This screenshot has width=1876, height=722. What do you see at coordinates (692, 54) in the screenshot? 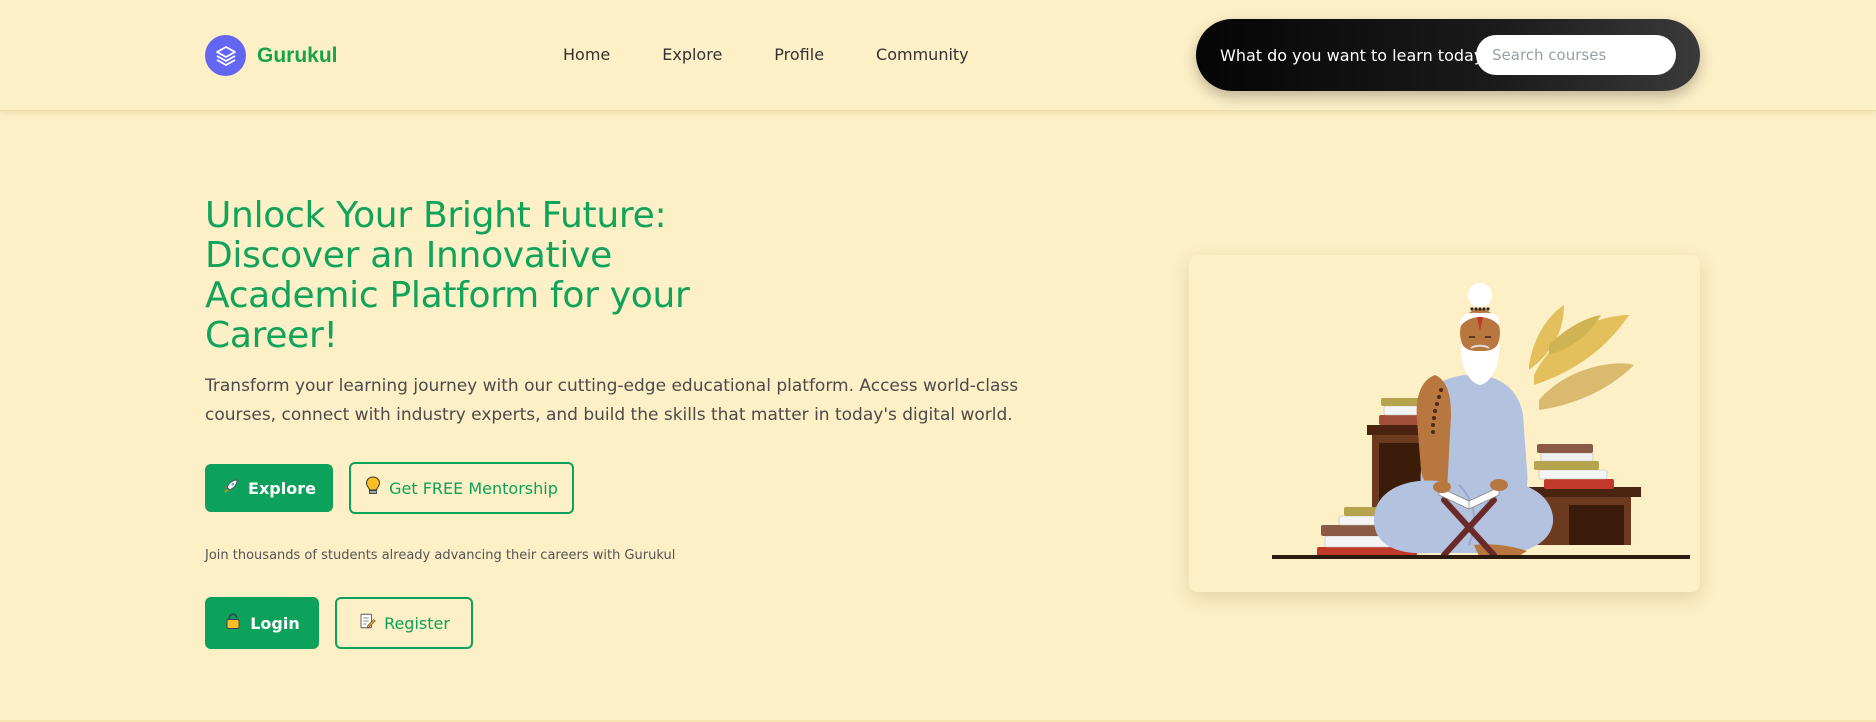
I see `nav-explore: Explore` at bounding box center [692, 54].